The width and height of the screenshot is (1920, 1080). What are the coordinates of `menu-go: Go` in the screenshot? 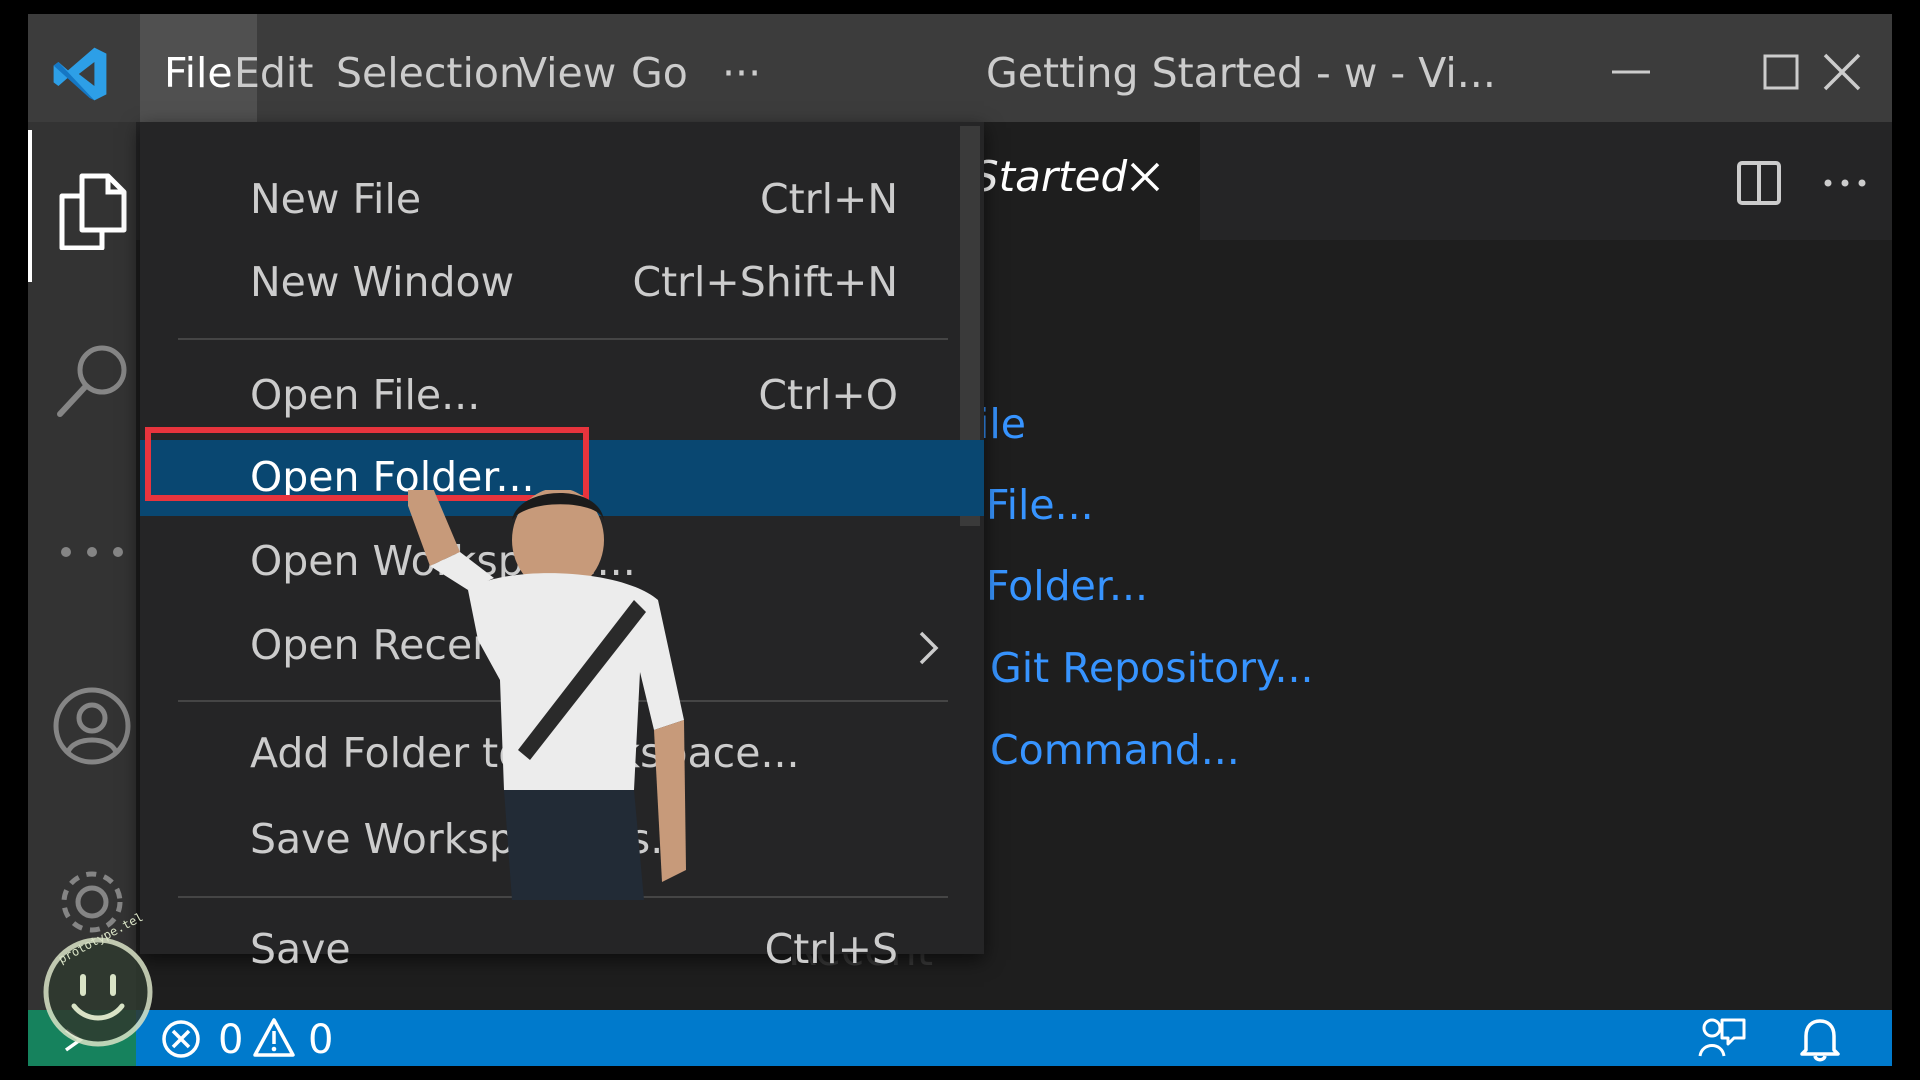 It's located at (659, 68).